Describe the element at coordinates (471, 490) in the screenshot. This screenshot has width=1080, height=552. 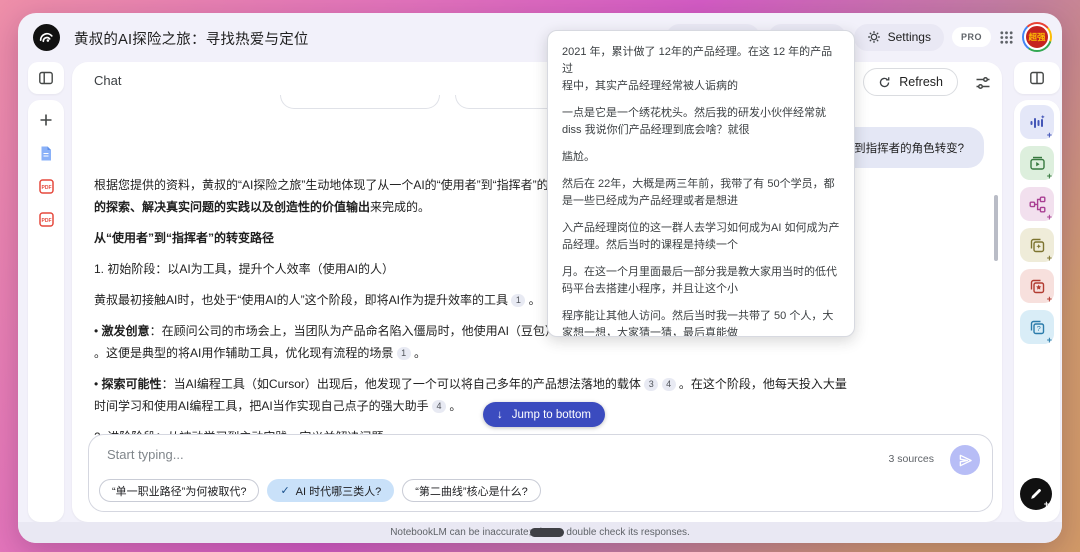
I see `suggestion-chip: “第二曲线”核心是什么?` at that location.